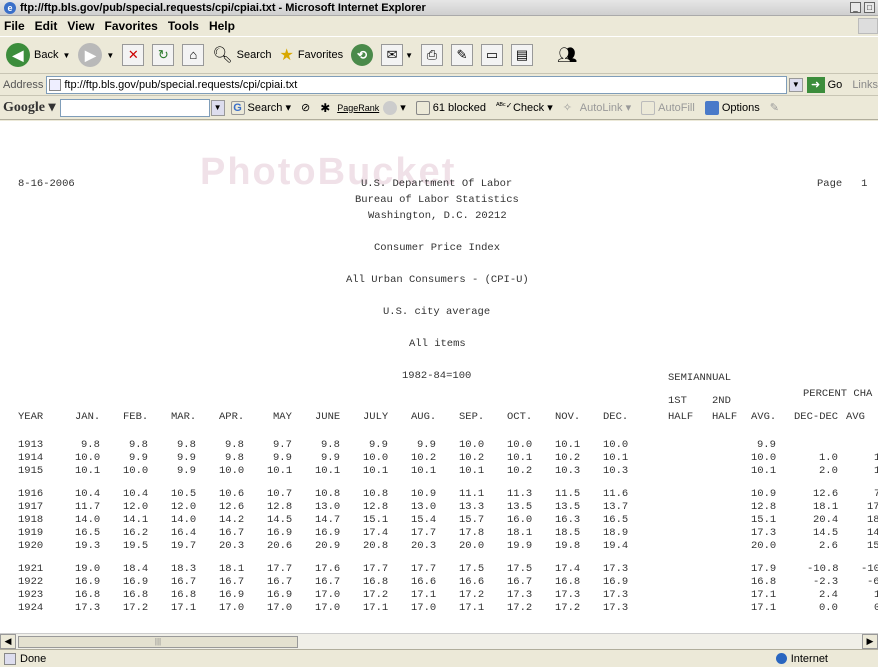  Describe the element at coordinates (681, 417) in the screenshot. I see `column-header-half: HALF` at that location.